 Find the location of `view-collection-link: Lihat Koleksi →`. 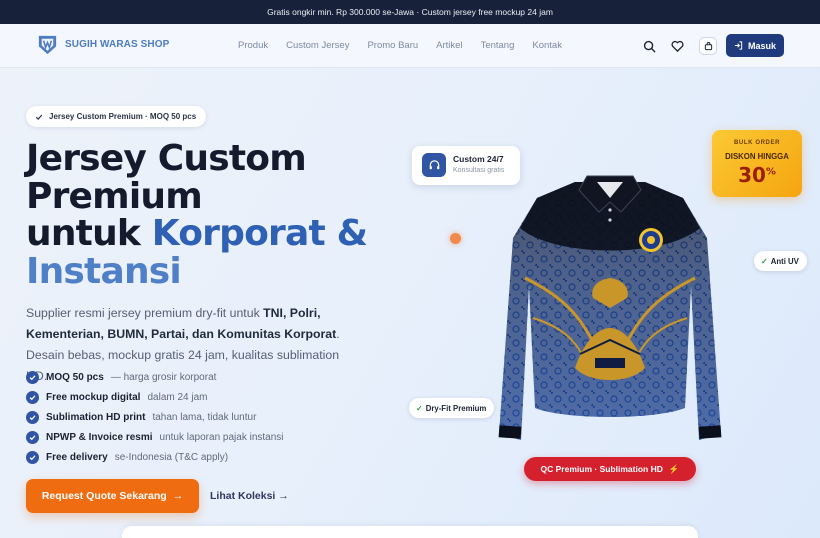

view-collection-link: Lihat Koleksi → is located at coordinates (249, 496).